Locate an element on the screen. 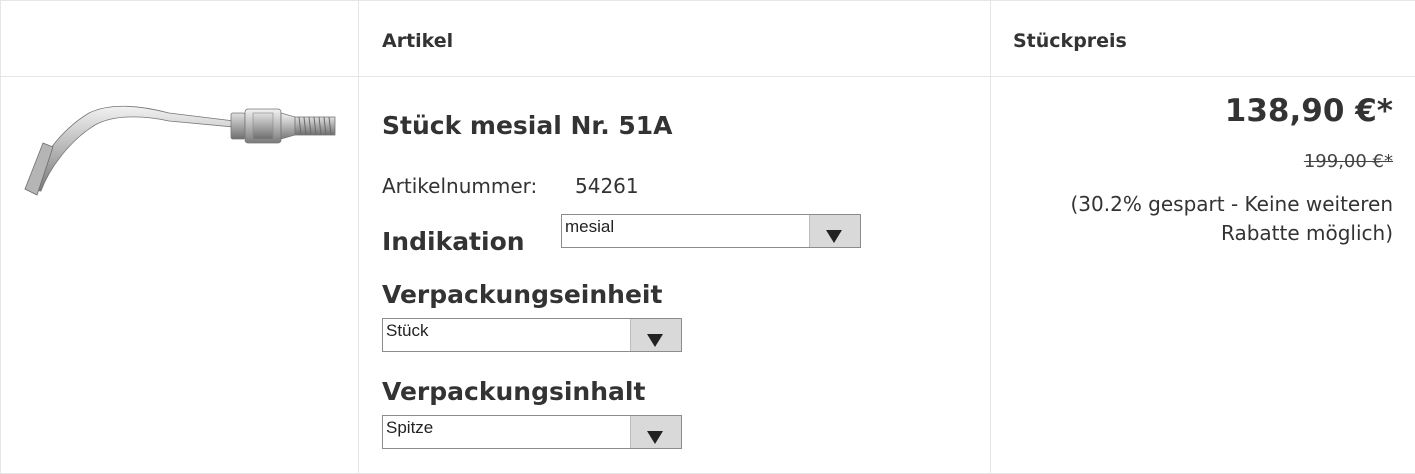 This screenshot has width=1415, height=474. option-label-verpackungseinheit: Verpackungseinheit is located at coordinates (522, 294).